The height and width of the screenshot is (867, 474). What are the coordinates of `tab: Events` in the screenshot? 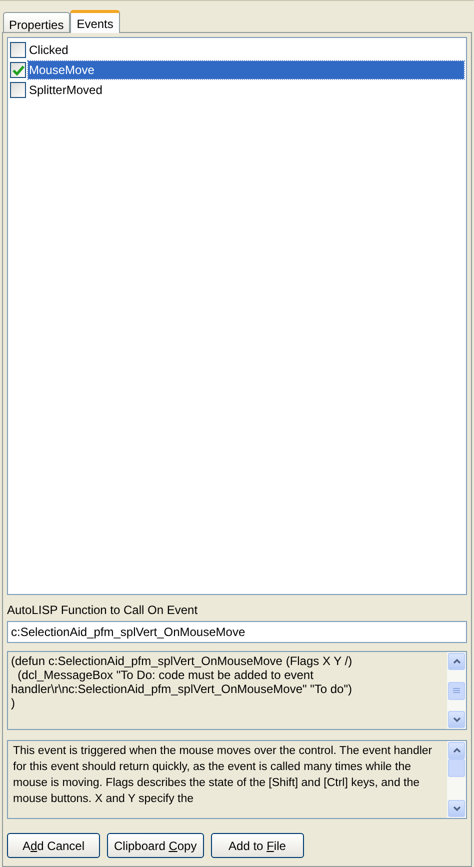 It's located at (95, 21).